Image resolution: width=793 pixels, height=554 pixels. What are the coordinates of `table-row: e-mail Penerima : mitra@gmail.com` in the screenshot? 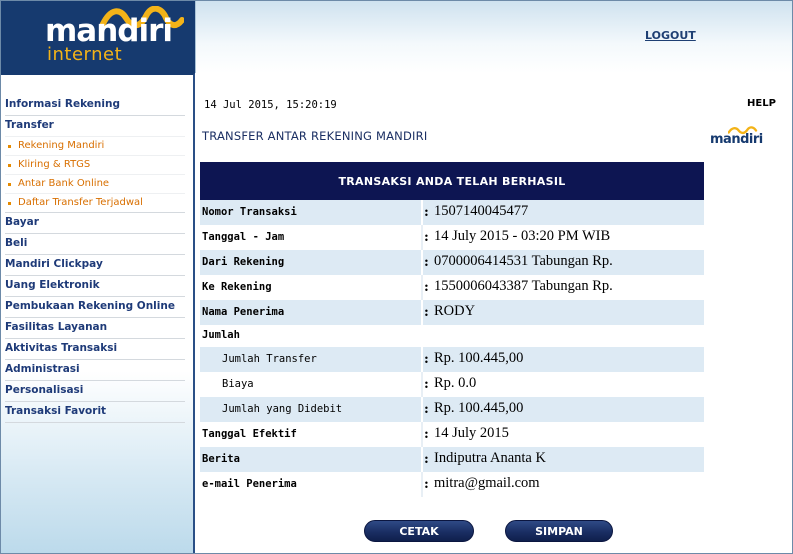 It's located at (452, 484).